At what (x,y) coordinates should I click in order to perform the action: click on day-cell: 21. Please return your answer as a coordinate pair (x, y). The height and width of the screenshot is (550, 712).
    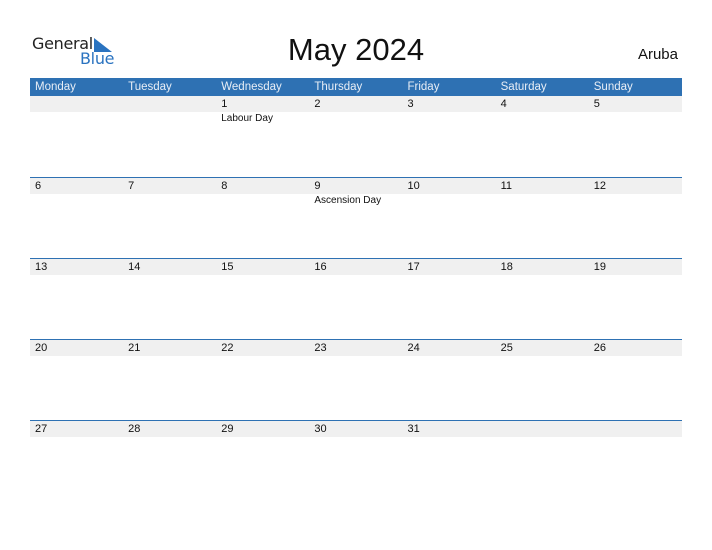
    Looking at the image, I should click on (169, 379).